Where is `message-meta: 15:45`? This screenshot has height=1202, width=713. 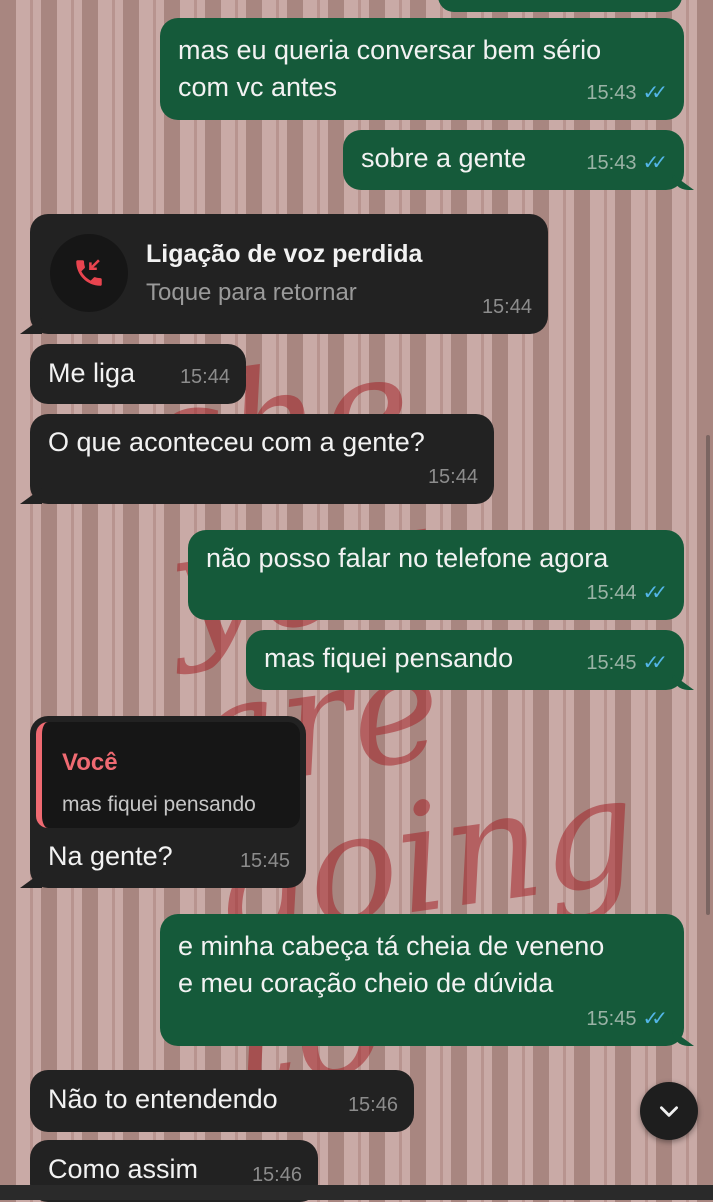 message-meta: 15:45 is located at coordinates (265, 861).